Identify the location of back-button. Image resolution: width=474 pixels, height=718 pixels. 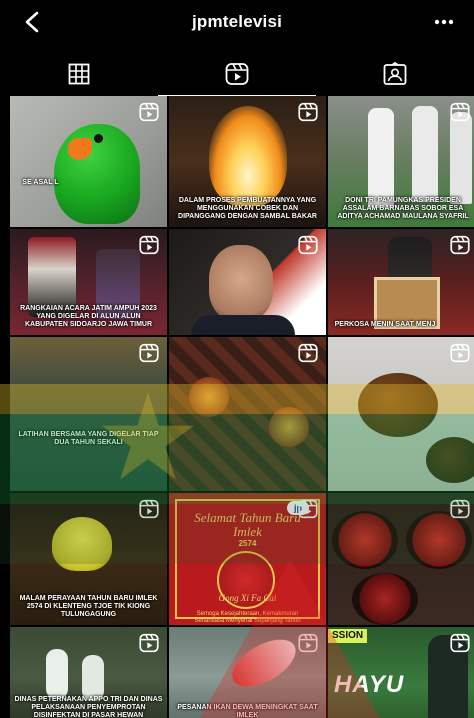
(32, 22).